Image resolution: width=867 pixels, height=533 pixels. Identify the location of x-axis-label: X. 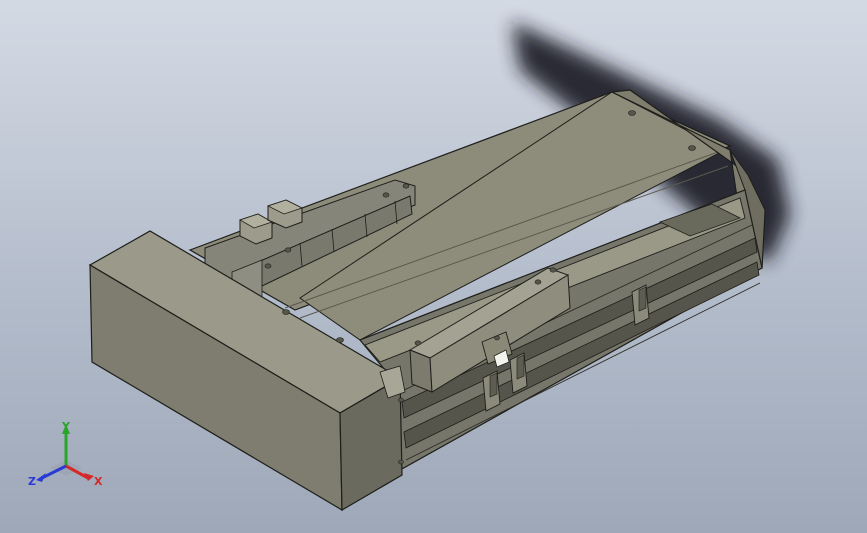
(98, 481).